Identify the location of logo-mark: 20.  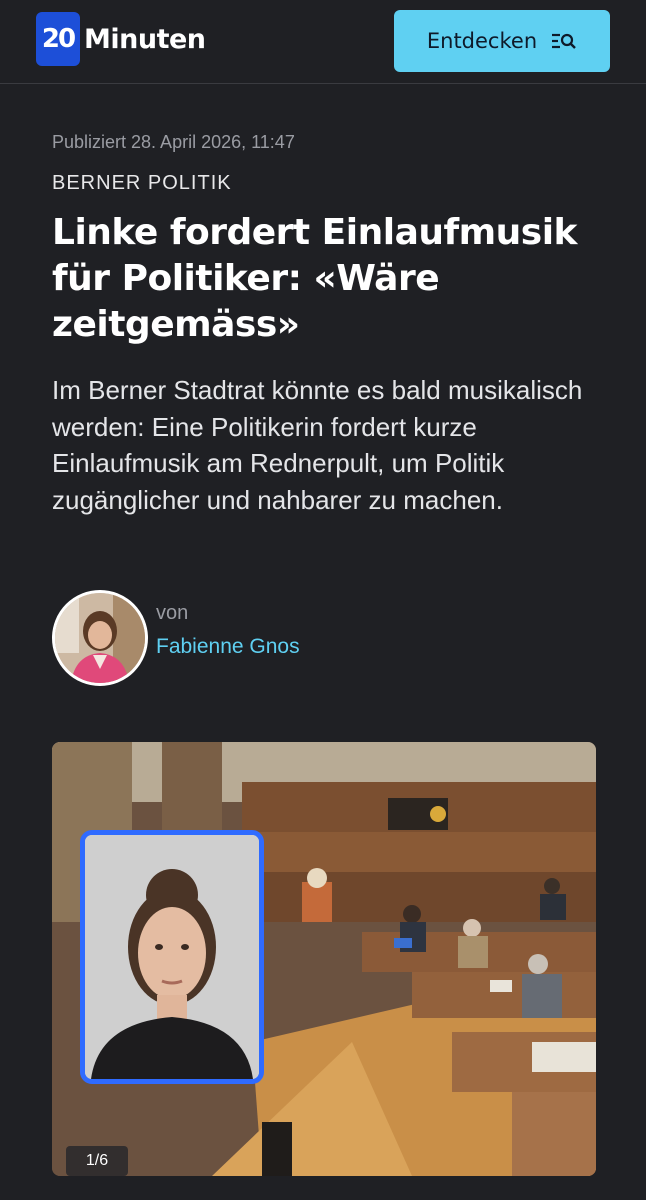
(58, 39).